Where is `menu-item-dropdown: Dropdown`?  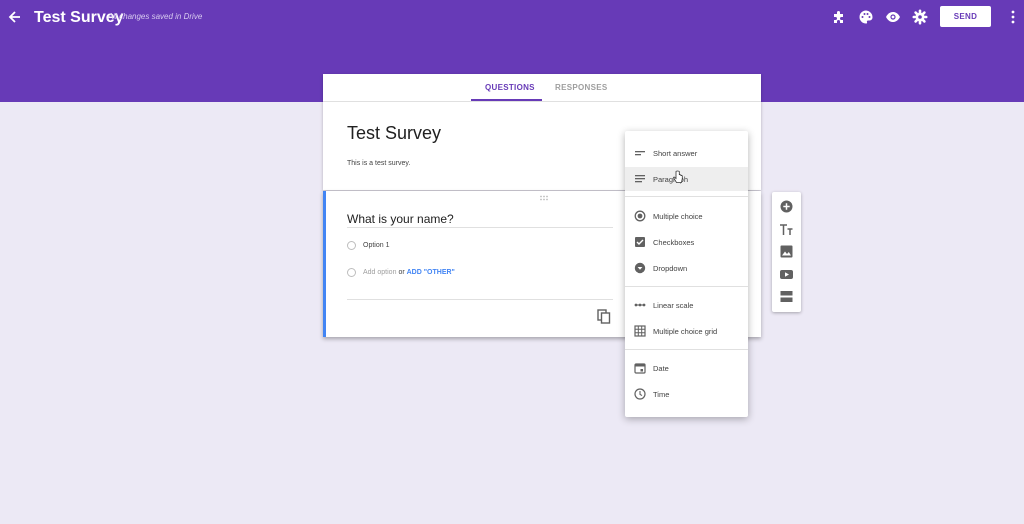
menu-item-dropdown: Dropdown is located at coordinates (686, 268).